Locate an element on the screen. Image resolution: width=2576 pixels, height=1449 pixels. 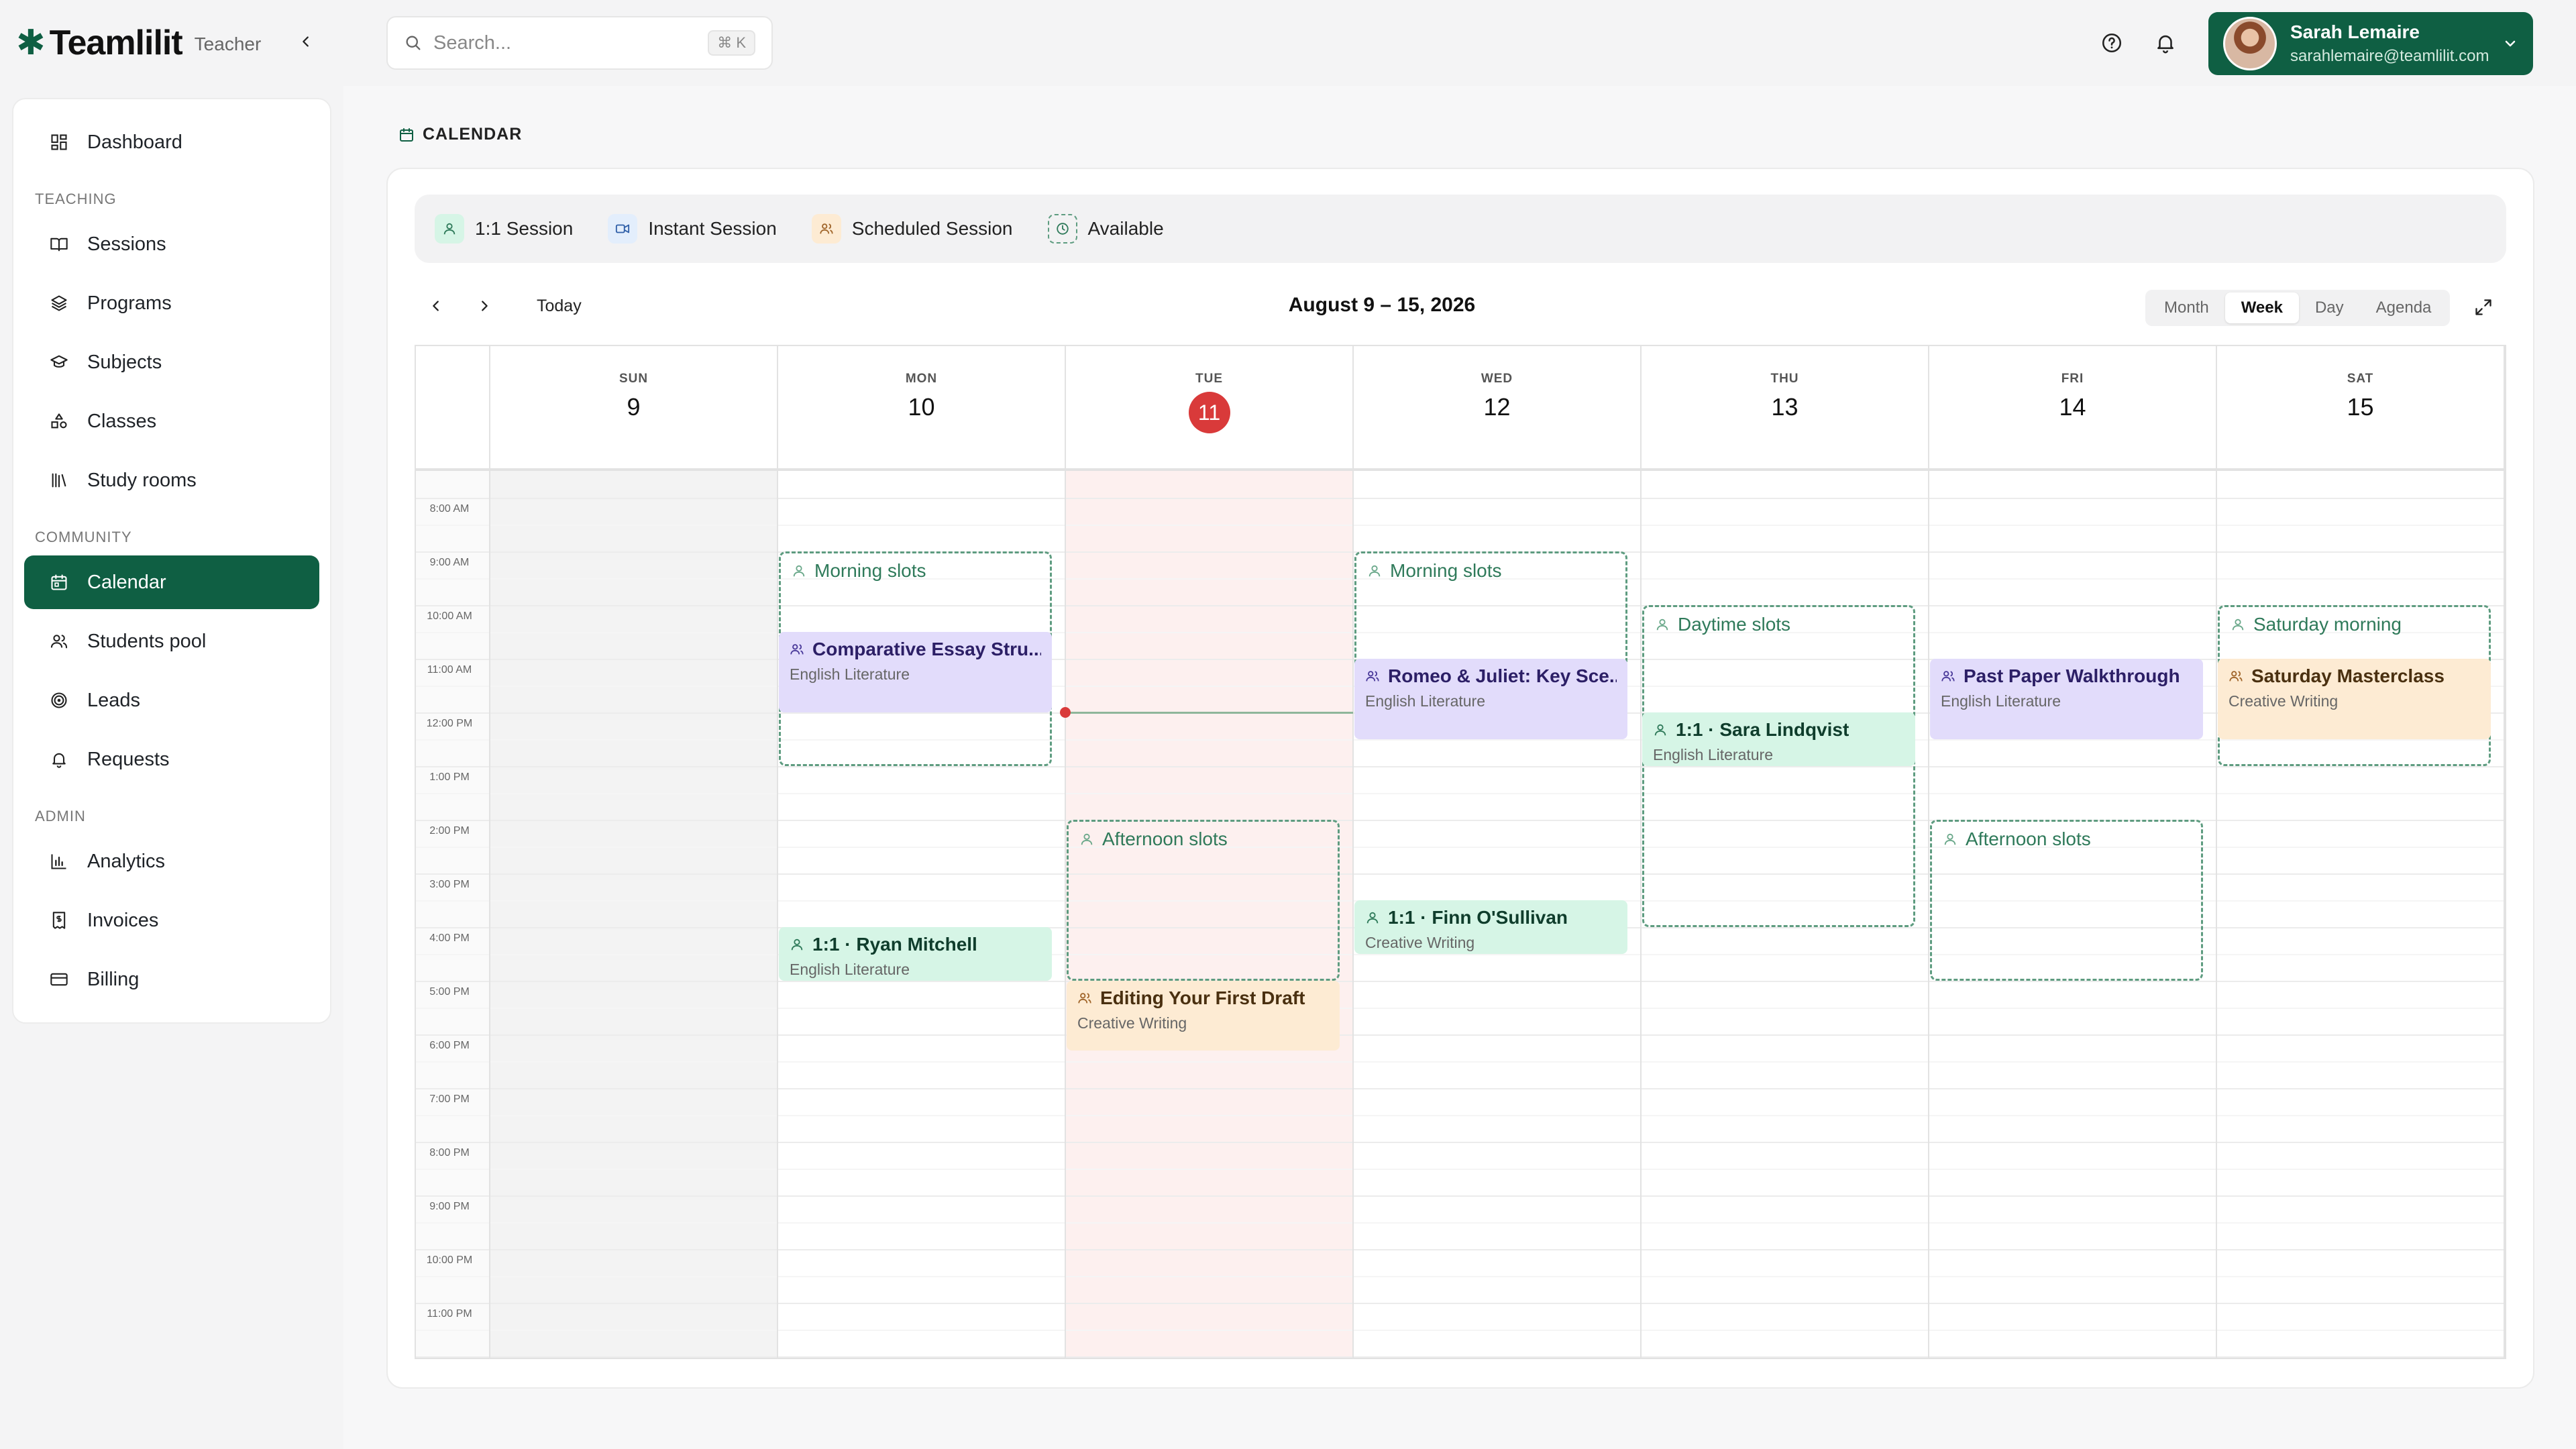
expand-icon is located at coordinates (2483, 307).